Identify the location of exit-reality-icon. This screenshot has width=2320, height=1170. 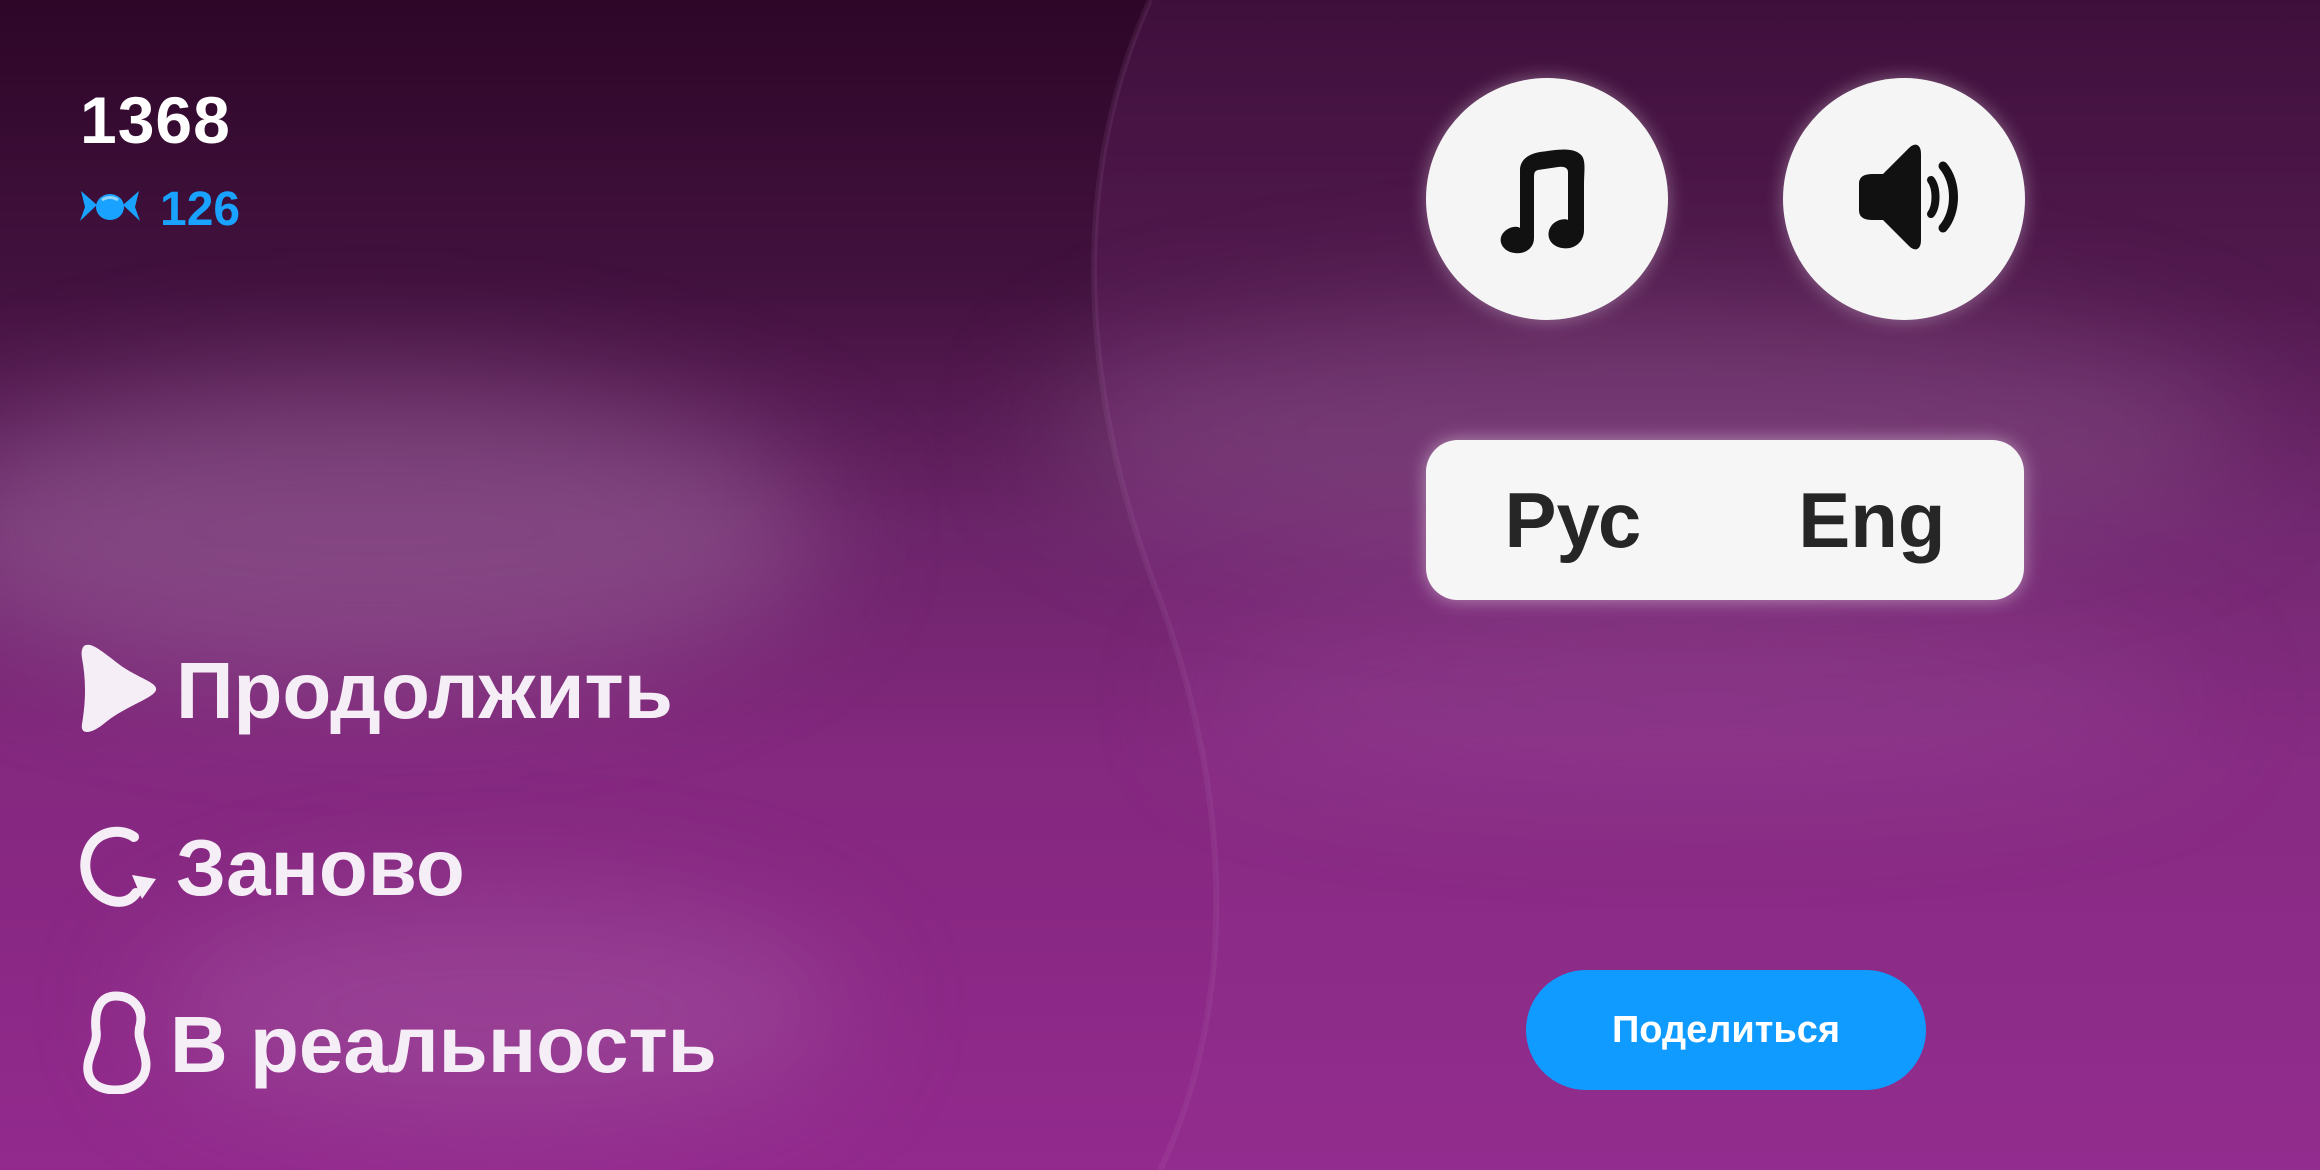
(116, 1044).